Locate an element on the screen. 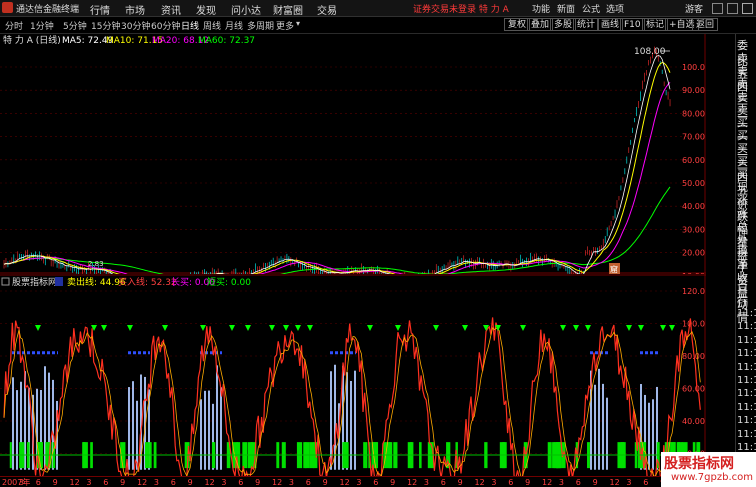  back-button: 返回 is located at coordinates (705, 24).